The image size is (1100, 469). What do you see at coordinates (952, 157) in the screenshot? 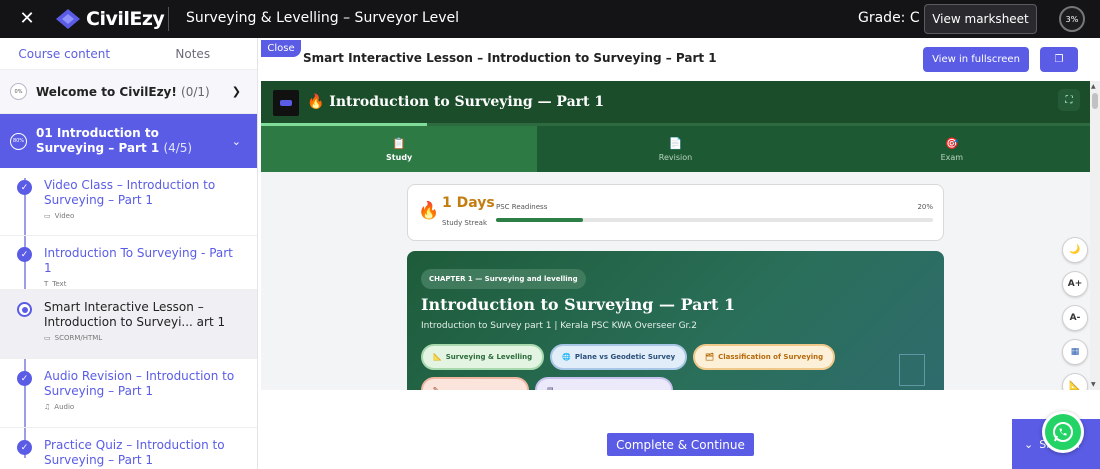
I see `tab-label: Exam` at bounding box center [952, 157].